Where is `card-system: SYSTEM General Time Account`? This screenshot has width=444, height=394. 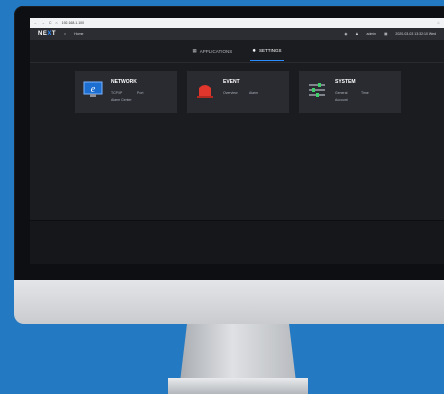 card-system: SYSTEM General Time Account is located at coordinates (350, 92).